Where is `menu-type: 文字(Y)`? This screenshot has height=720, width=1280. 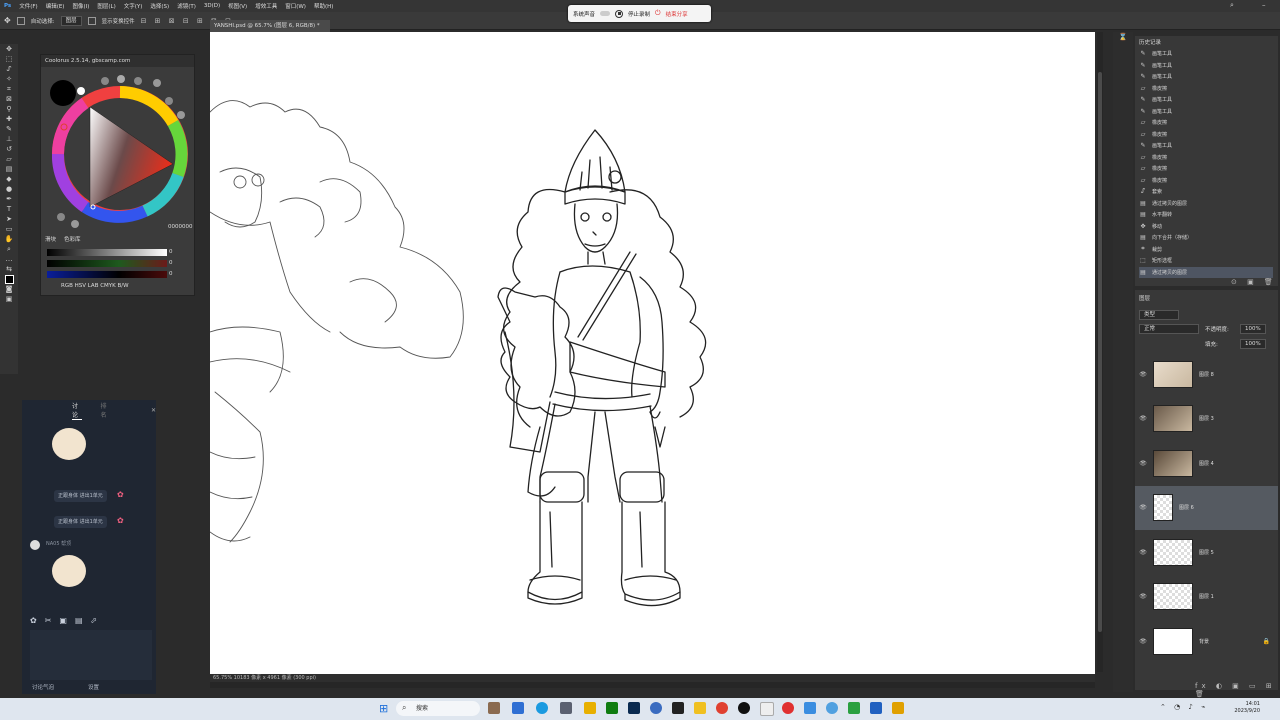 menu-type: 文字(Y) is located at coordinates (133, 6).